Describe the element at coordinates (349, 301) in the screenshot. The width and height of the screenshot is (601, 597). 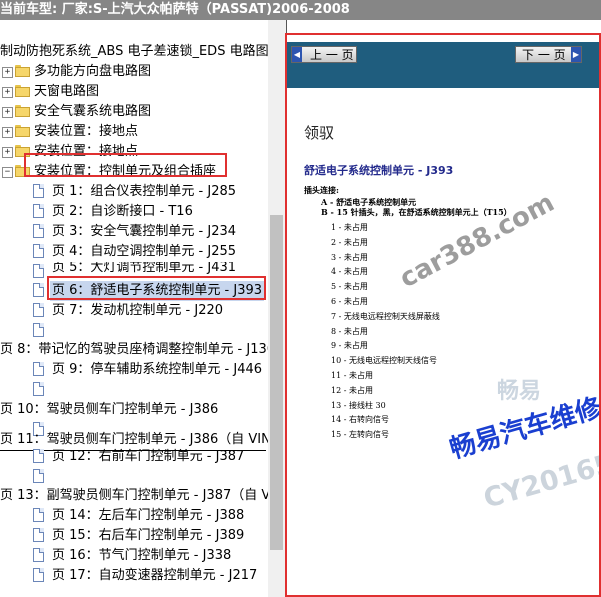
I see `pin-item: 6 - 未占用` at that location.